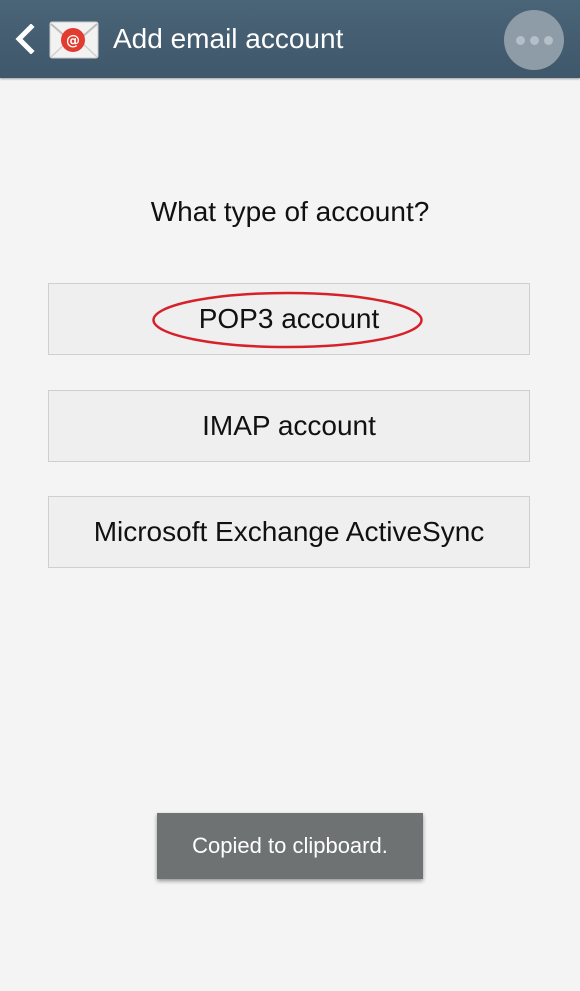  Describe the element at coordinates (290, 846) in the screenshot. I see `toast-message: Copied to clipboard.` at that location.